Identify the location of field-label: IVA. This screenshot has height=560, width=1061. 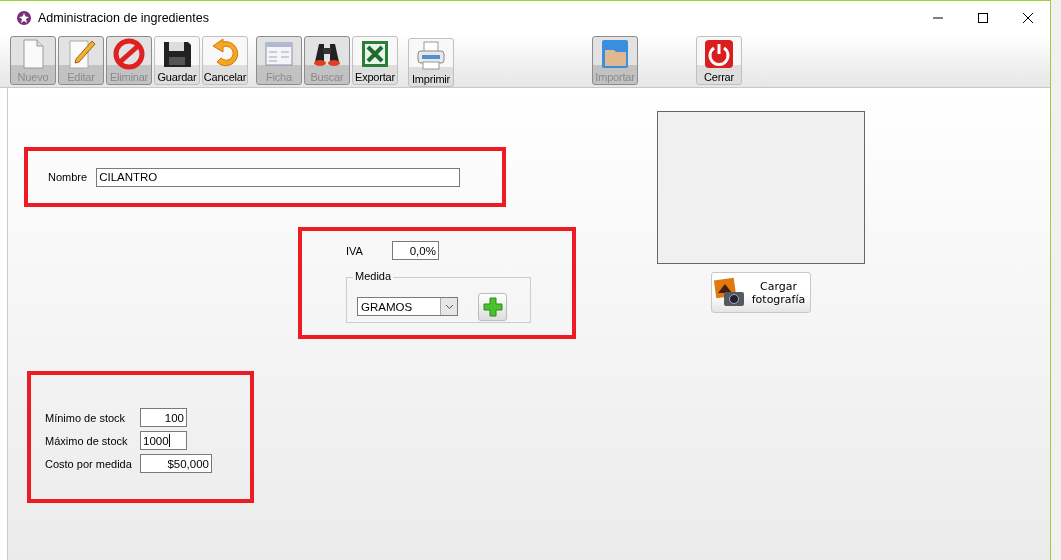
(354, 250).